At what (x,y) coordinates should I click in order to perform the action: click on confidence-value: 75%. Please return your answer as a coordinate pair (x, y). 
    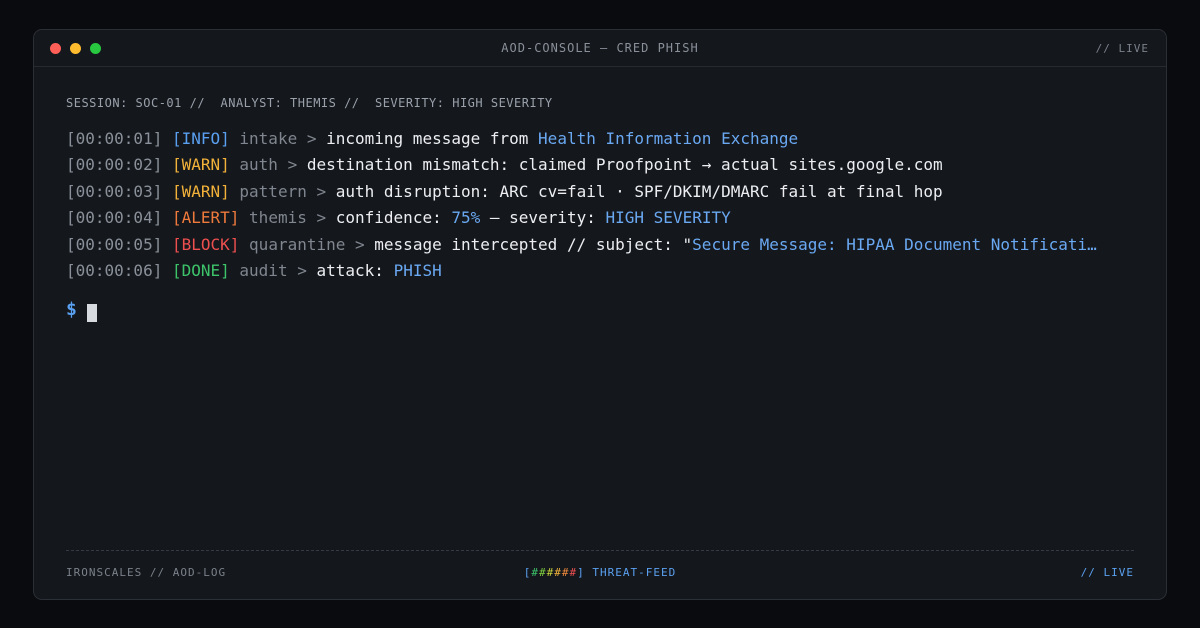
    Looking at the image, I should click on (466, 218).